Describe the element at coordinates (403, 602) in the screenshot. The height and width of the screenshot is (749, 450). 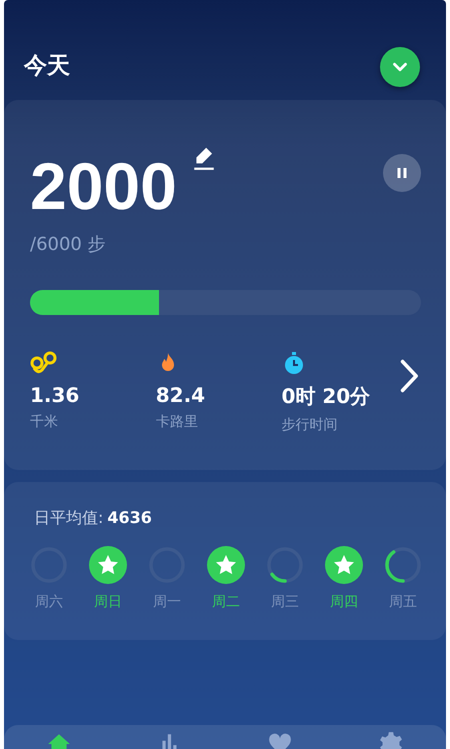
I see `day-label: 周五` at that location.